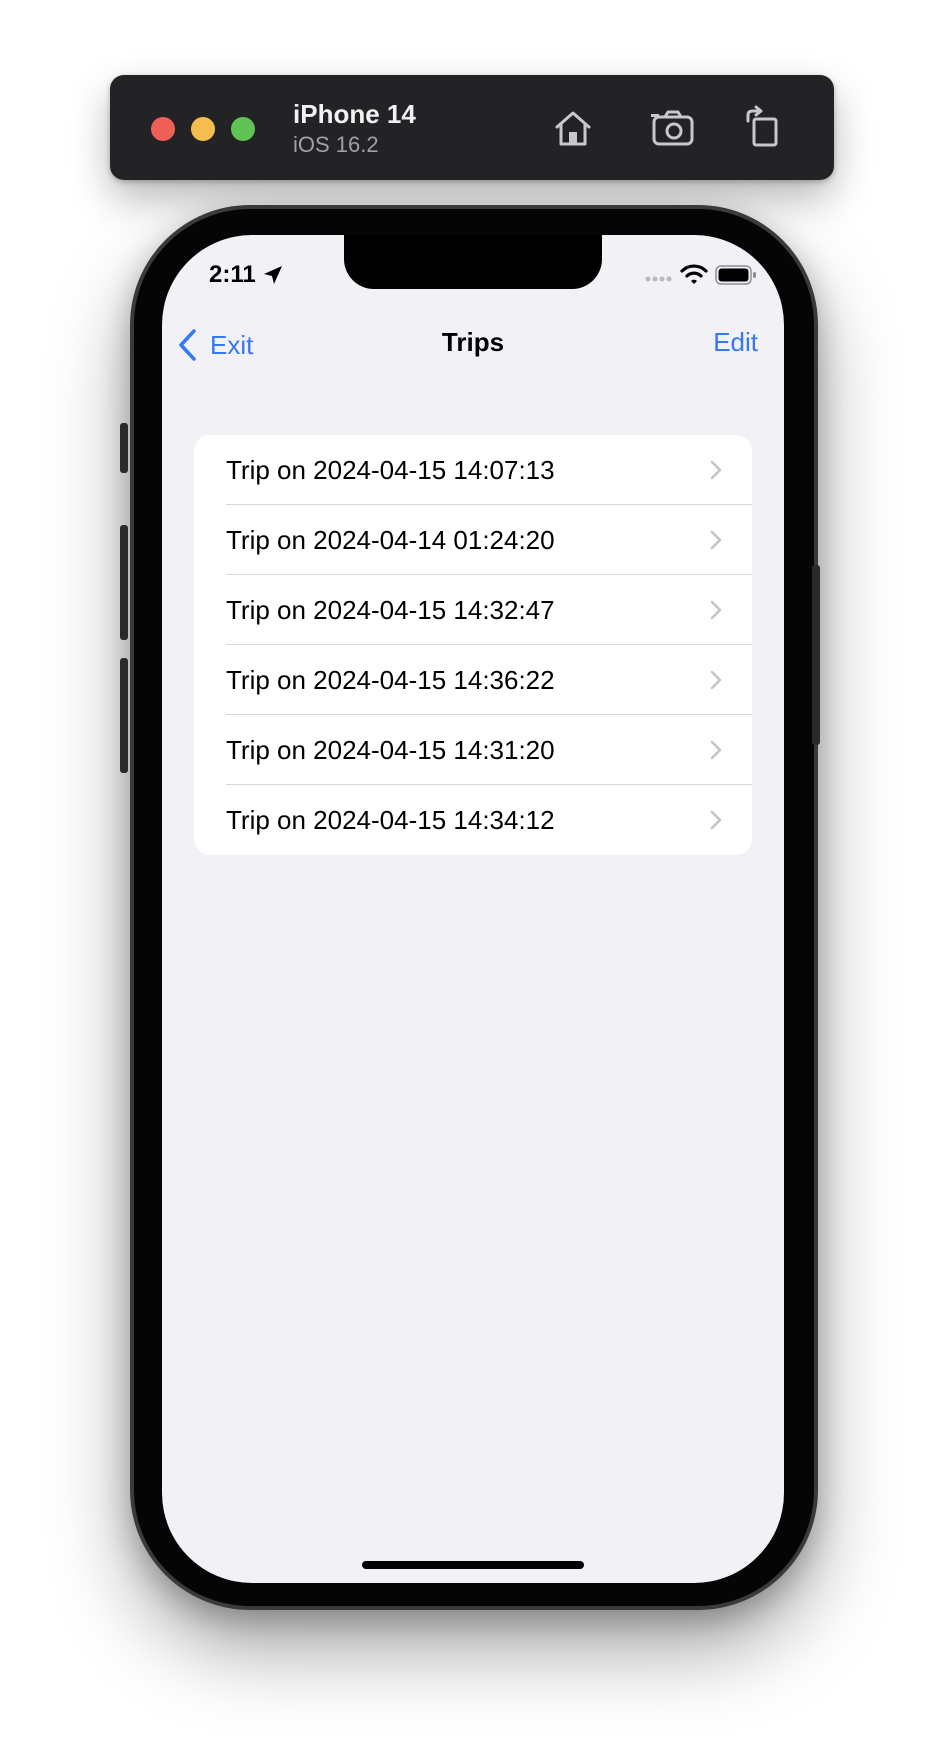 The width and height of the screenshot is (946, 1764). Describe the element at coordinates (124, 448) in the screenshot. I see `mute-switch` at that location.